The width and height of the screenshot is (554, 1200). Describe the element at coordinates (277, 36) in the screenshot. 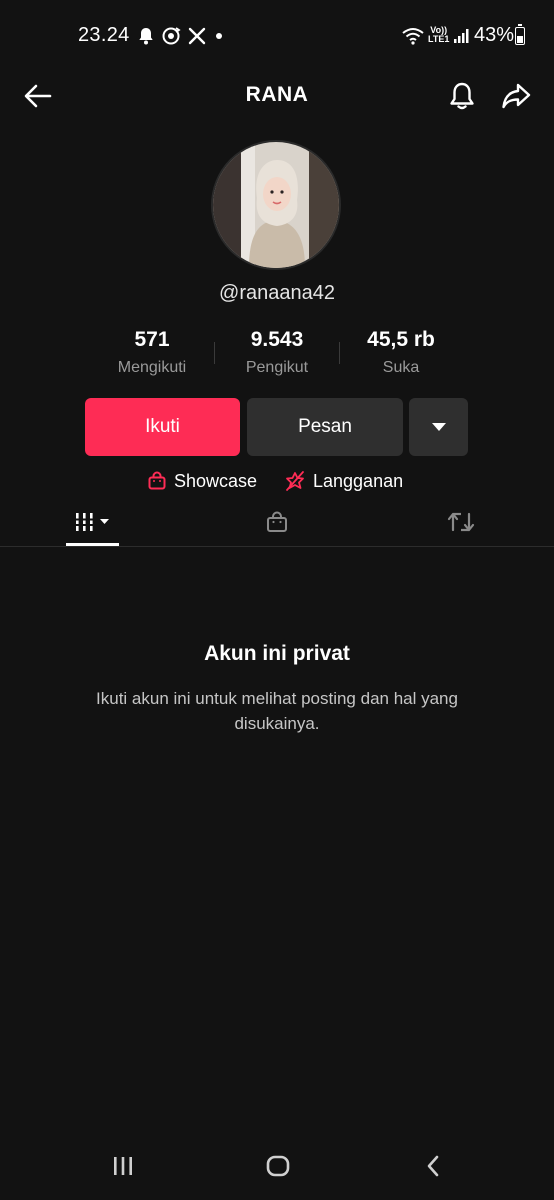

I see `status-bar: 23.24 Vo)) LTE1 43%` at that location.